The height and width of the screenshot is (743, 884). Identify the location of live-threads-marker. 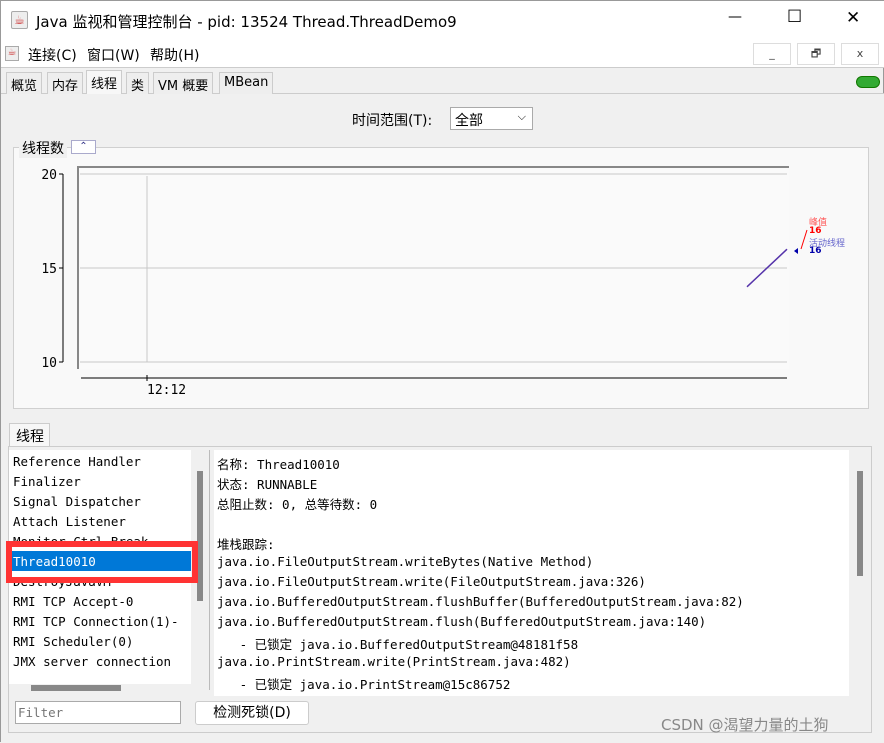
(796, 251).